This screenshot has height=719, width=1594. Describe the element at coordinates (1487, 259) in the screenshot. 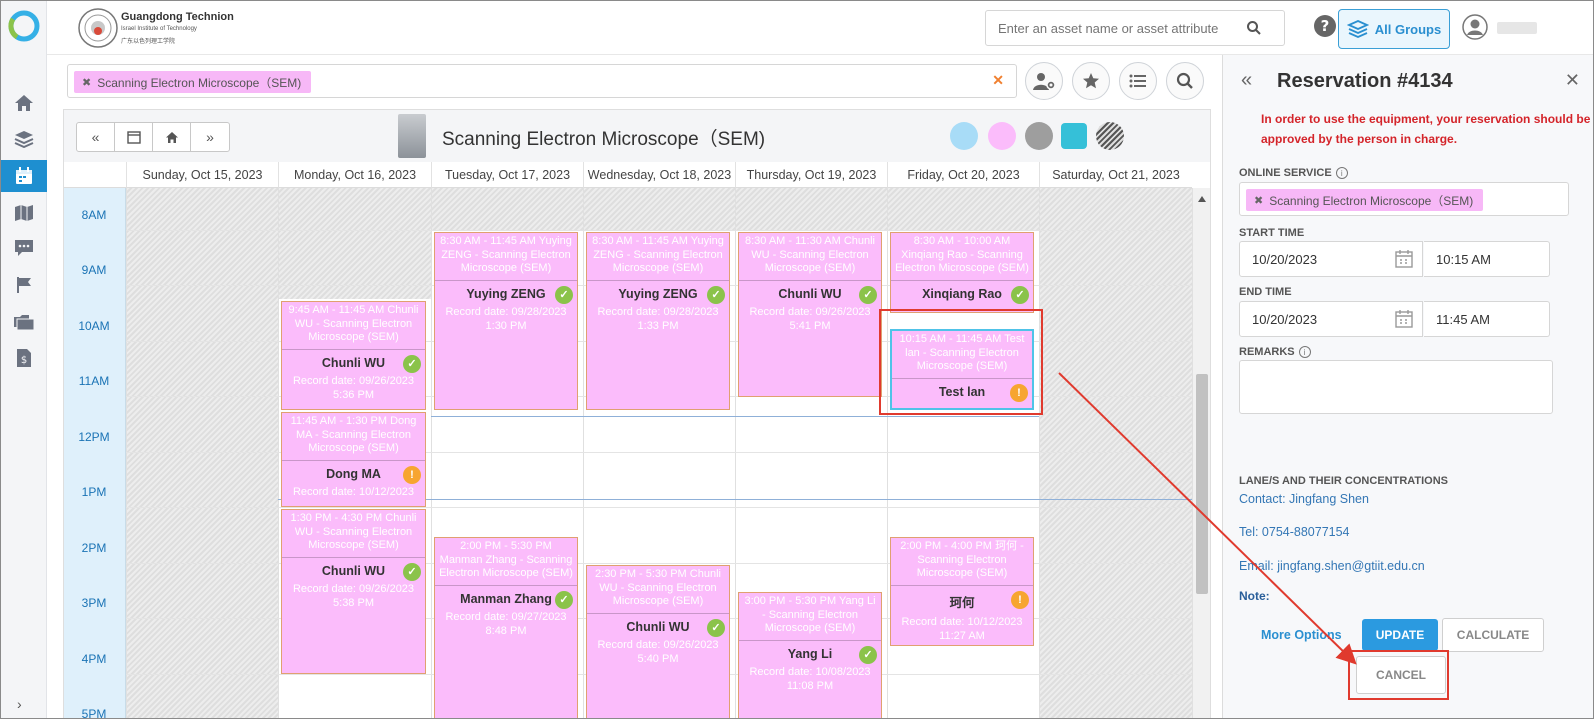

I see `start-time-input: 10:15 AM` at that location.